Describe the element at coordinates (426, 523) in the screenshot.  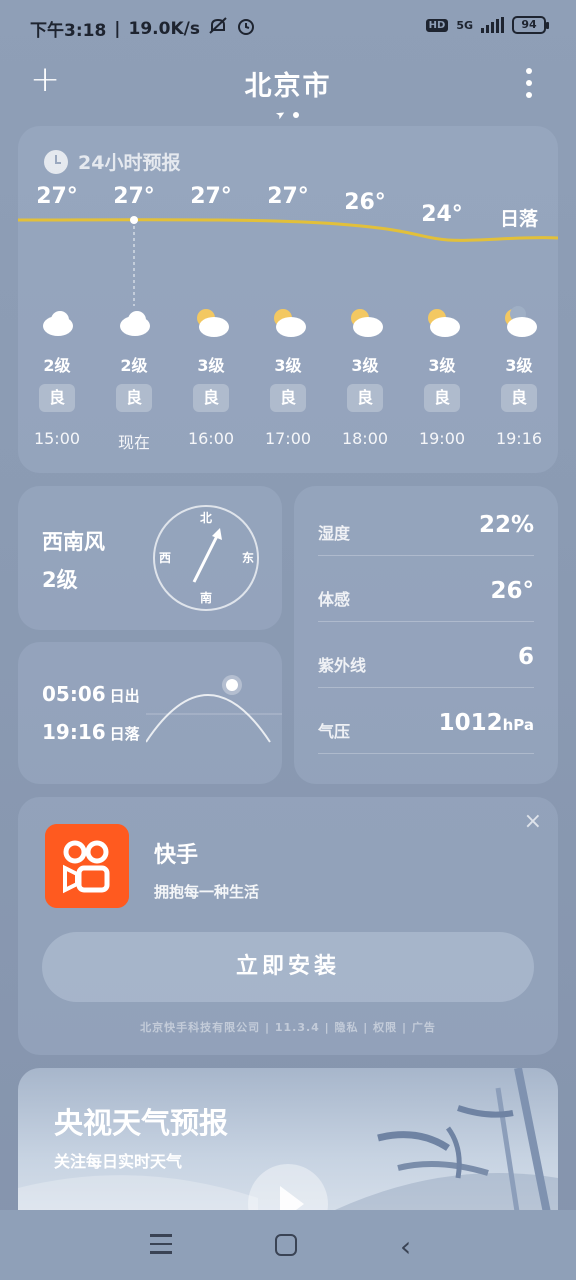
I see `humidity-row: 湿度 22%` at that location.